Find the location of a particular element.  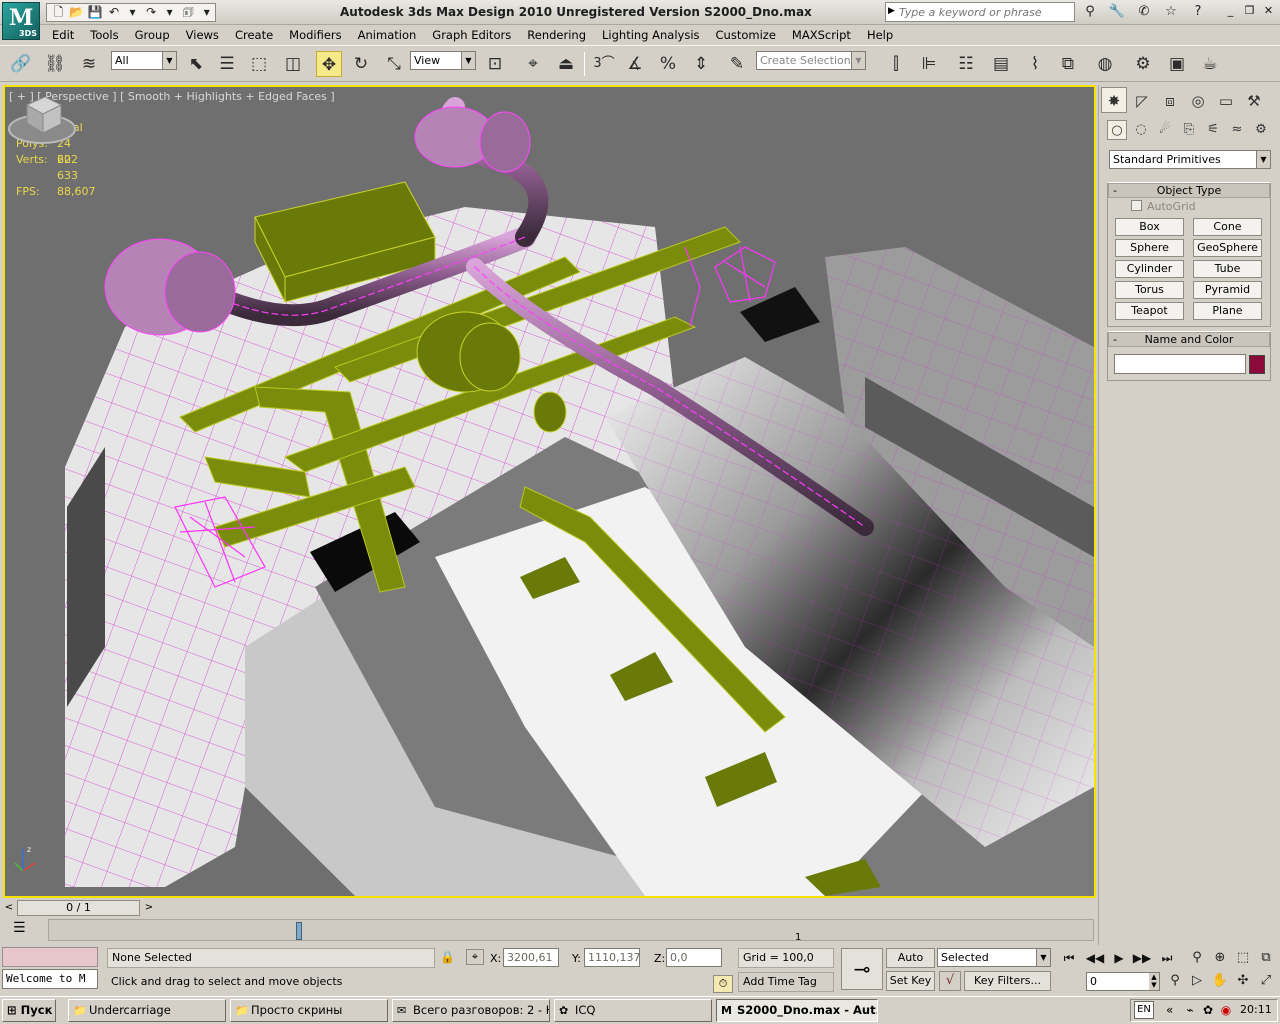

systems-icon: ⚙ is located at coordinates (1261, 130).